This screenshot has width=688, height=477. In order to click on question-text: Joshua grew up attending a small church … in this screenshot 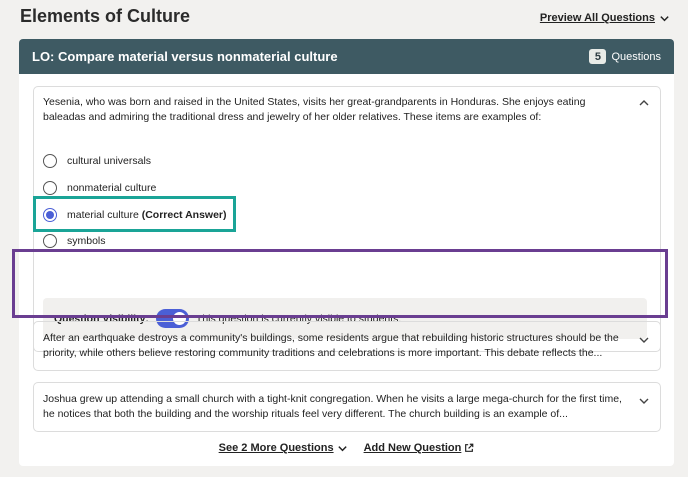, I will do `click(332, 406)`.